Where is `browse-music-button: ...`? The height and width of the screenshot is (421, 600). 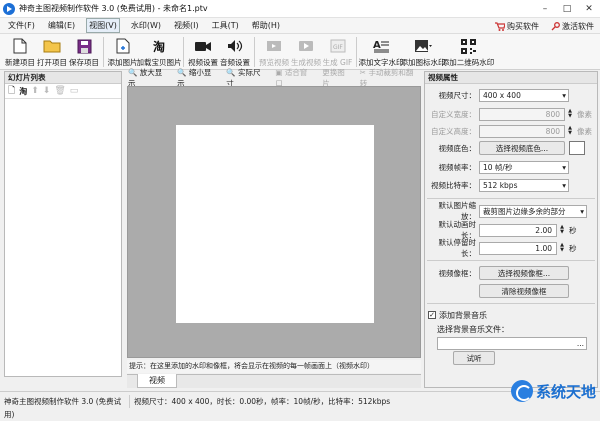
browse-music-button: ... is located at coordinates (580, 343).